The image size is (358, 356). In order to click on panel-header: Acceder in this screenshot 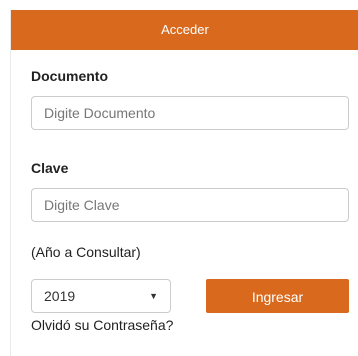, I will do `click(184, 30)`.